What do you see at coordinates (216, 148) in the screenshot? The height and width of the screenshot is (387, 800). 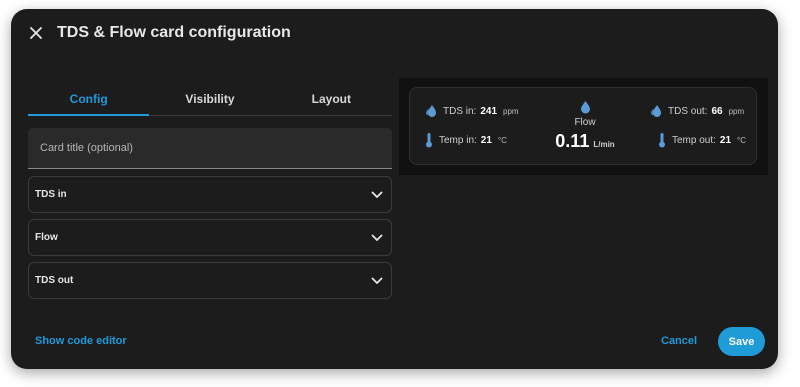 I see `card-title-input` at bounding box center [216, 148].